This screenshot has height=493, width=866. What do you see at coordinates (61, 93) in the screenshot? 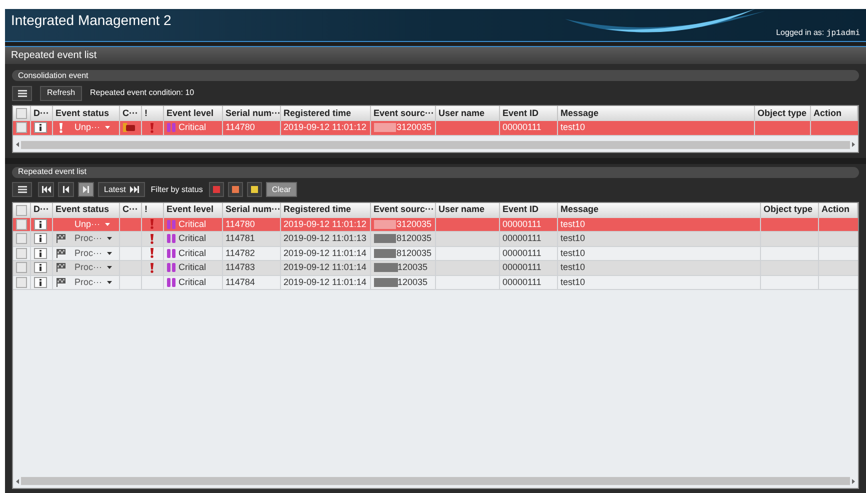
I see `refresh-button: Refresh` at bounding box center [61, 93].